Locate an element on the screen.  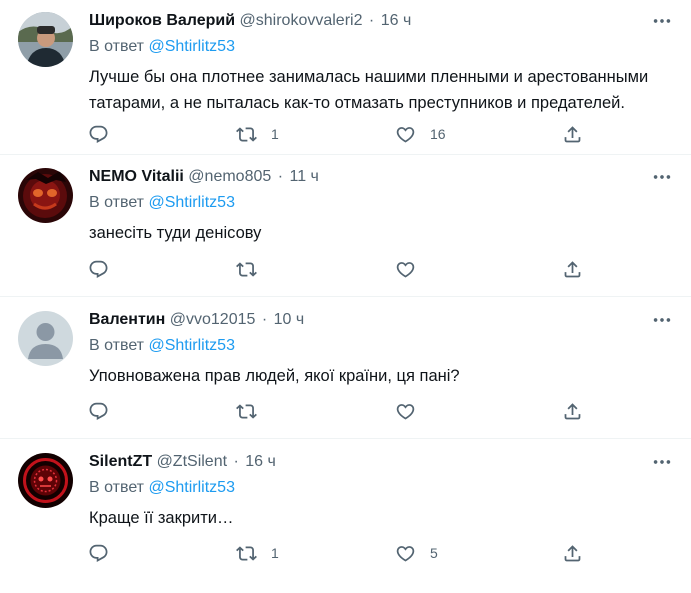
author-name: SilentZT is located at coordinates (120, 461).